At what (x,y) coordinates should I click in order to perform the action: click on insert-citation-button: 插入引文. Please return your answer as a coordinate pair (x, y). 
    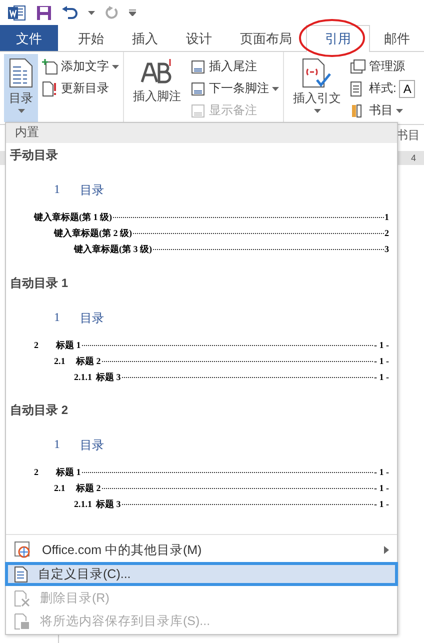
    Looking at the image, I should click on (317, 88).